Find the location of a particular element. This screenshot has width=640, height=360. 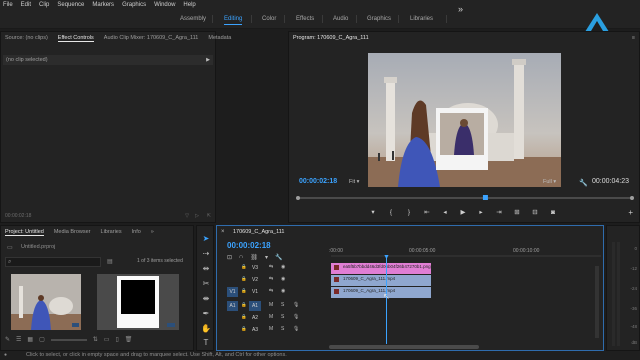

menu-file: File is located at coordinates (8, 5).